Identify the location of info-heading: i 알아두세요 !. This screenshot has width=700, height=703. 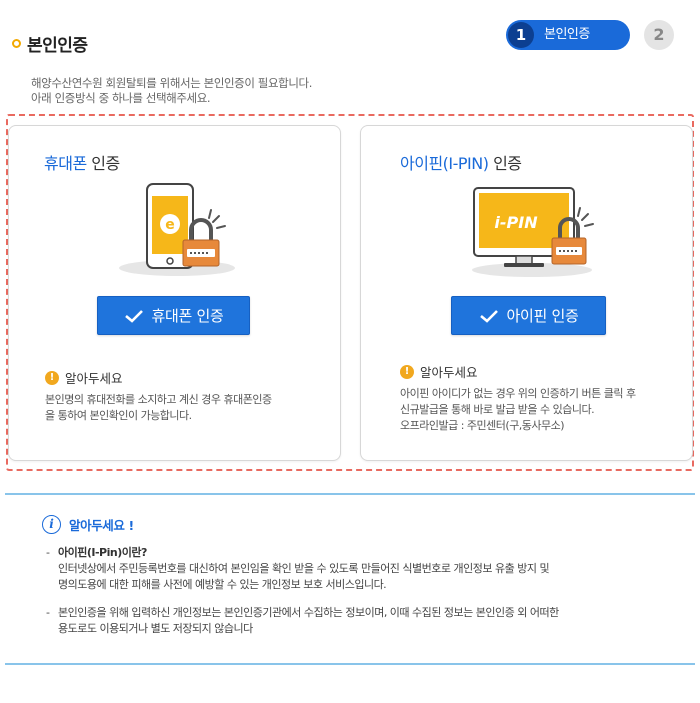
(88, 524).